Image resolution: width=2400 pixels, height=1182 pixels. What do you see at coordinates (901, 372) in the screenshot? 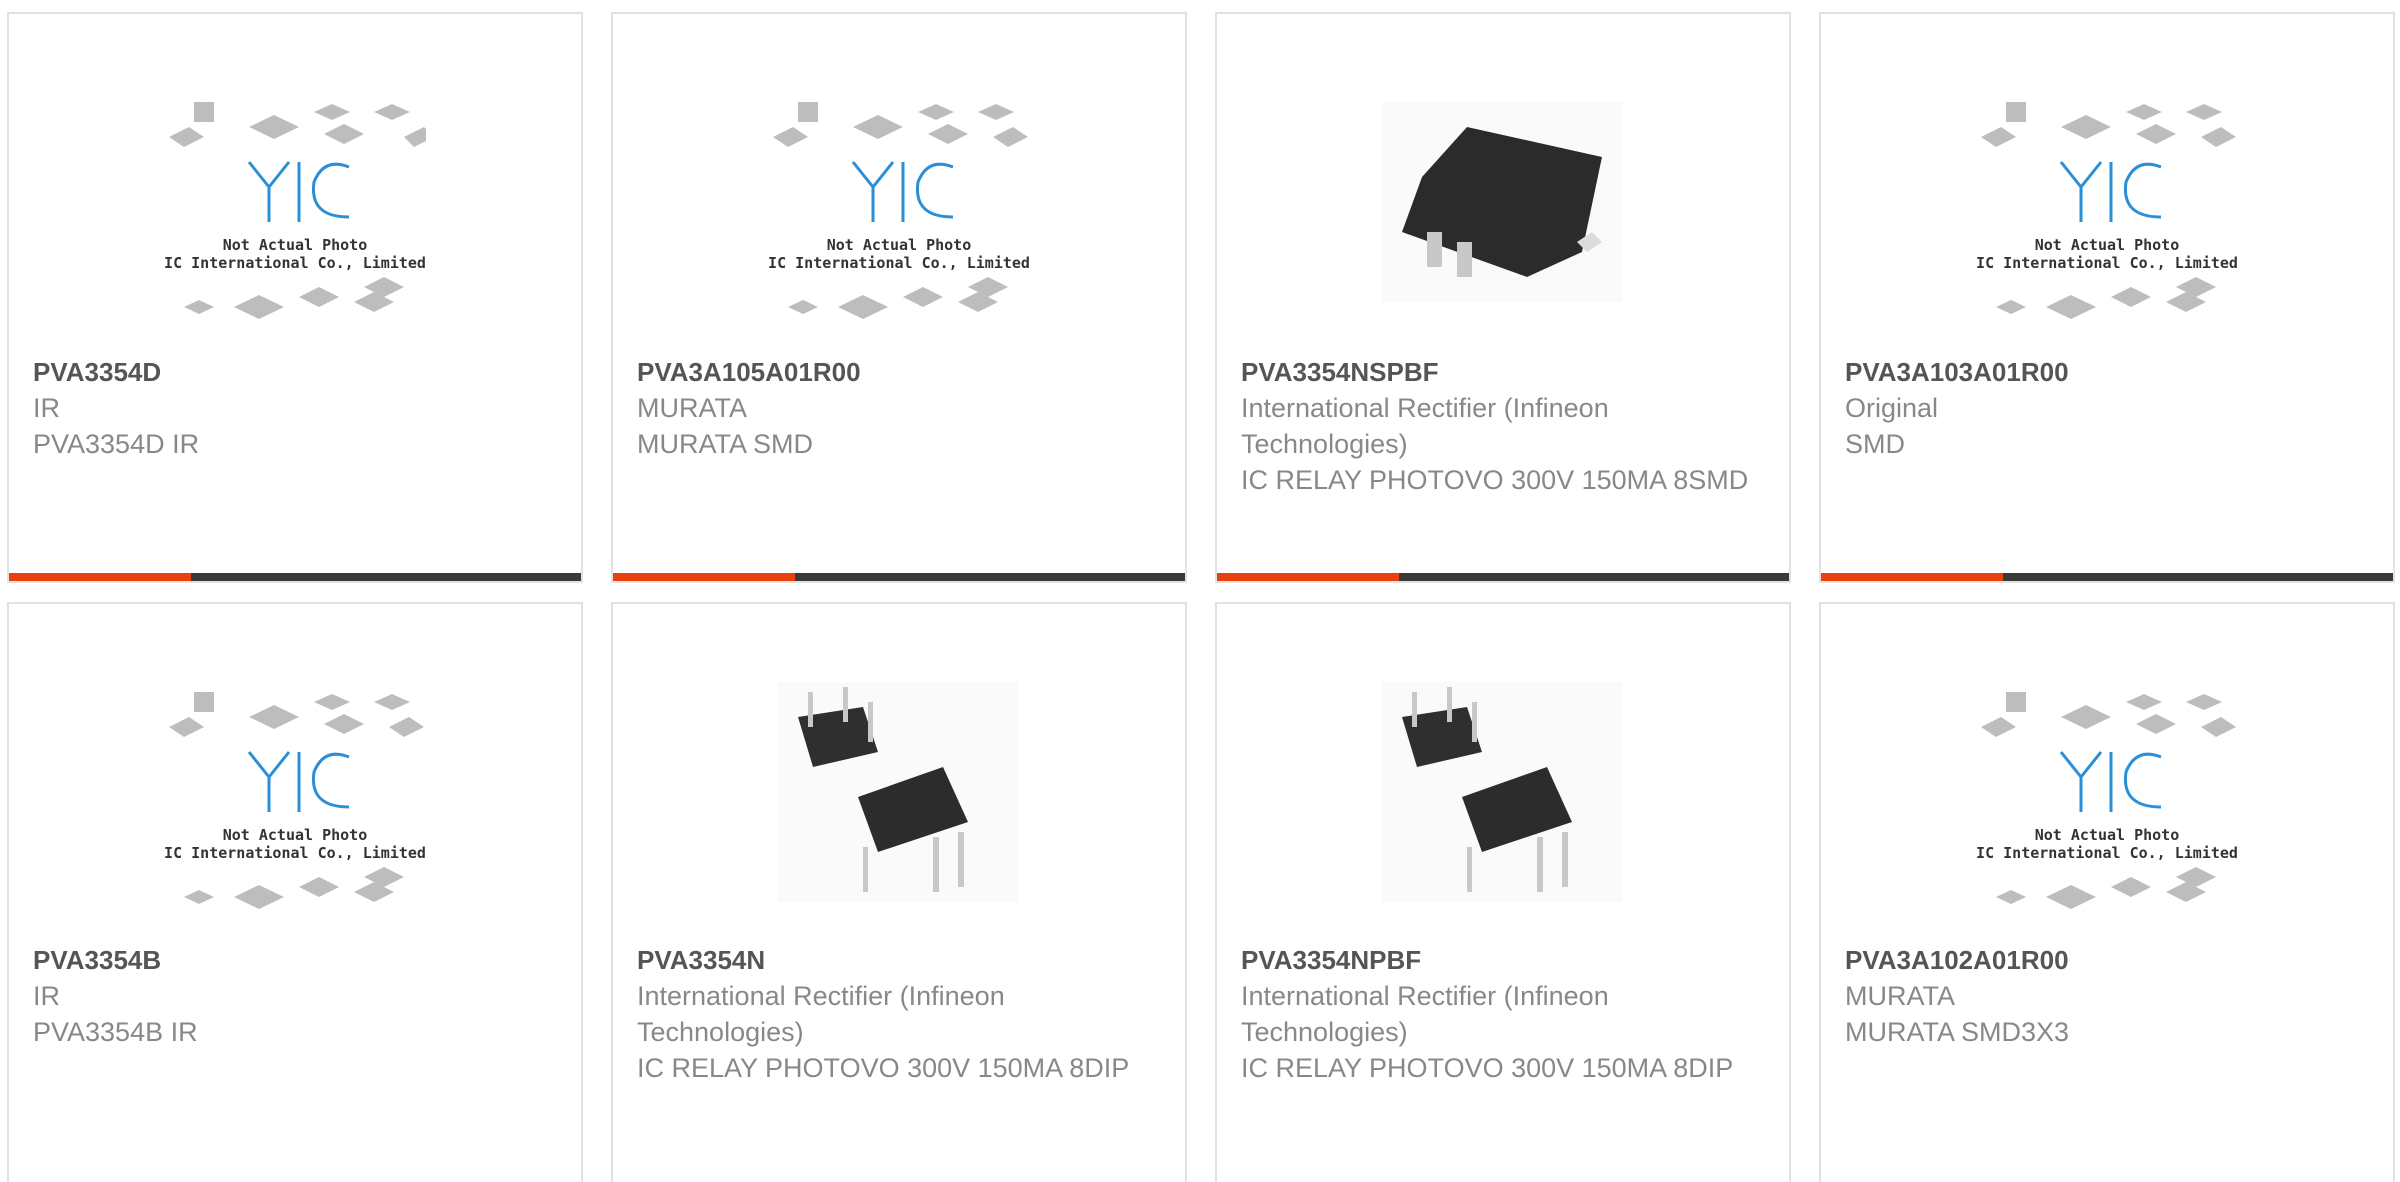
I see `part-number: PVA3A105A01R00` at bounding box center [901, 372].